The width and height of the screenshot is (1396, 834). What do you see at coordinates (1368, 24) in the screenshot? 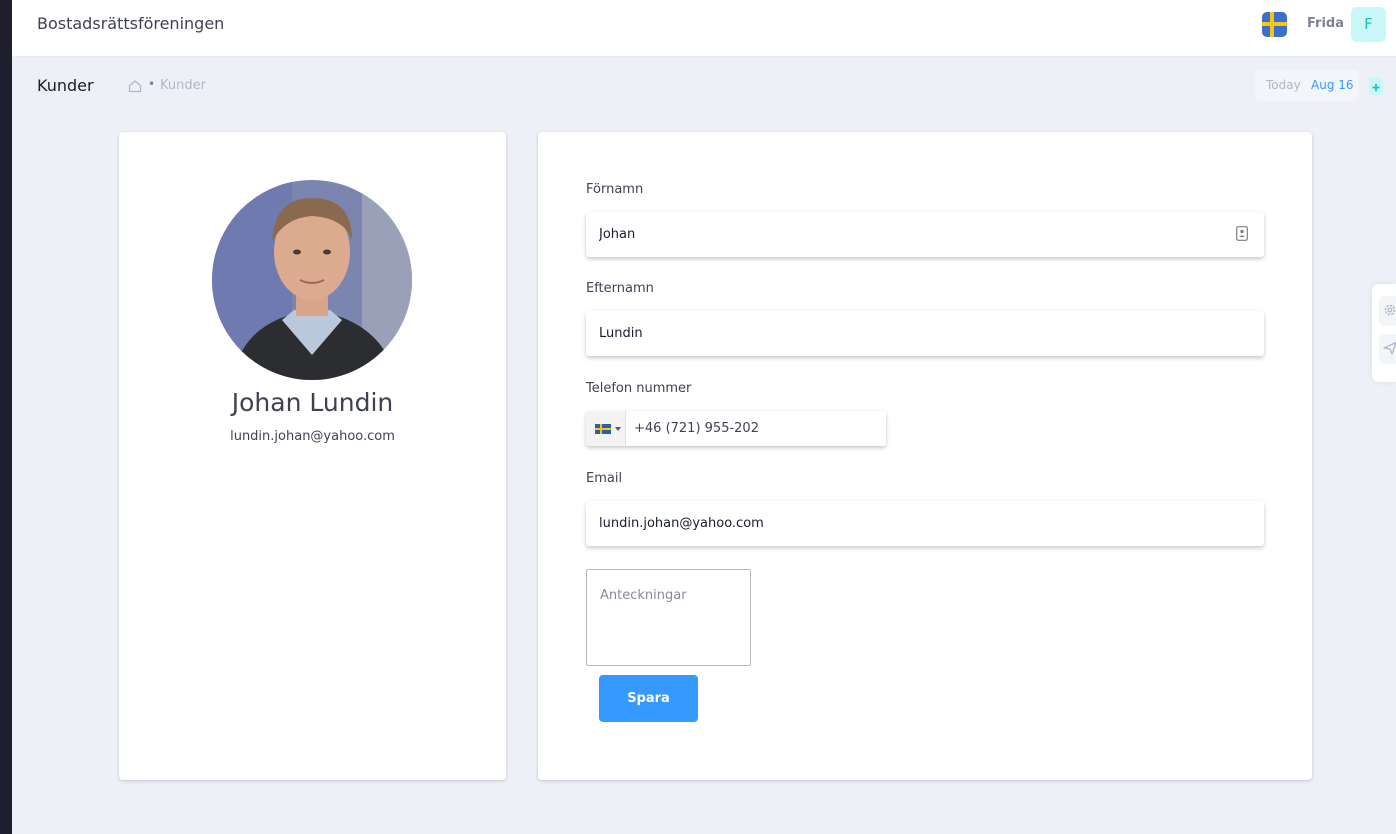
I see `user-avatar: F` at bounding box center [1368, 24].